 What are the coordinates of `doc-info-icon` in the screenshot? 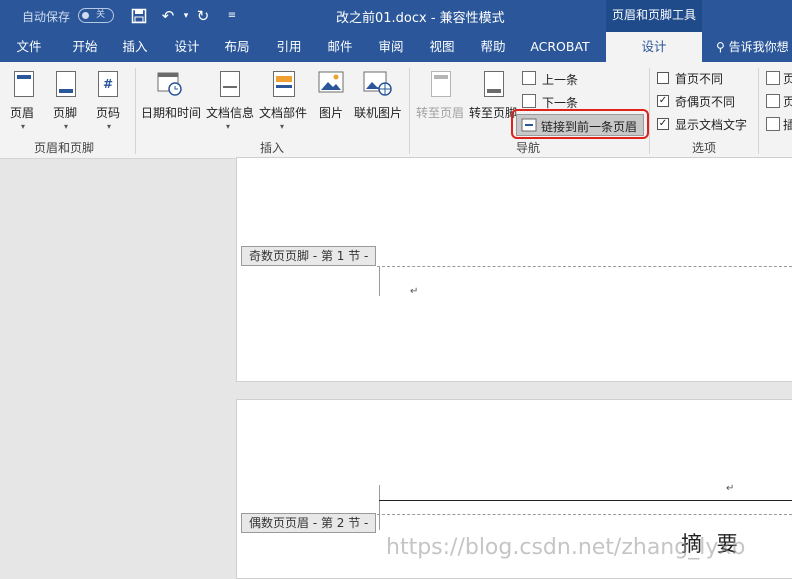 It's located at (230, 84).